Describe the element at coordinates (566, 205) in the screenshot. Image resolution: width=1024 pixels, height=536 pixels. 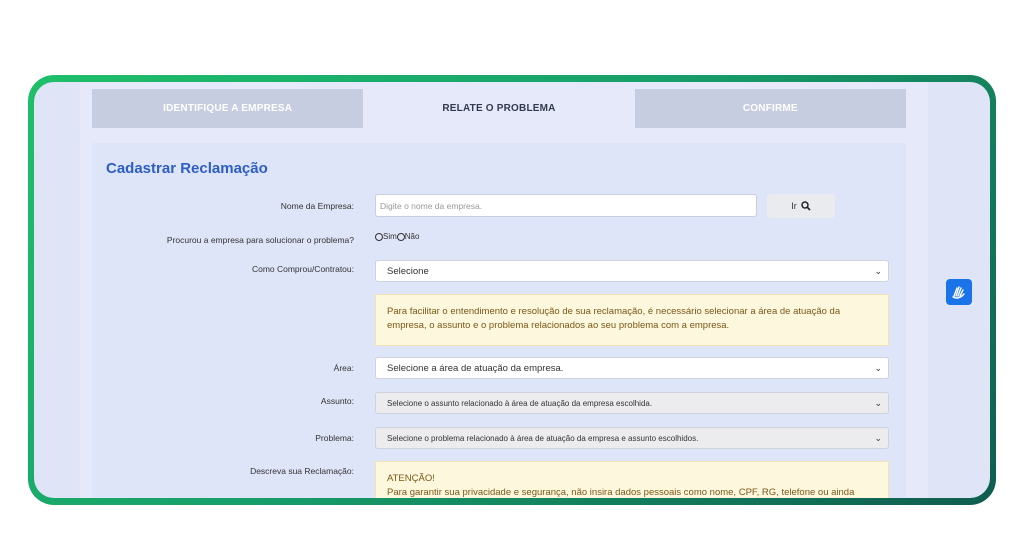
I see `company-input: Digite o nome da empresa.` at that location.